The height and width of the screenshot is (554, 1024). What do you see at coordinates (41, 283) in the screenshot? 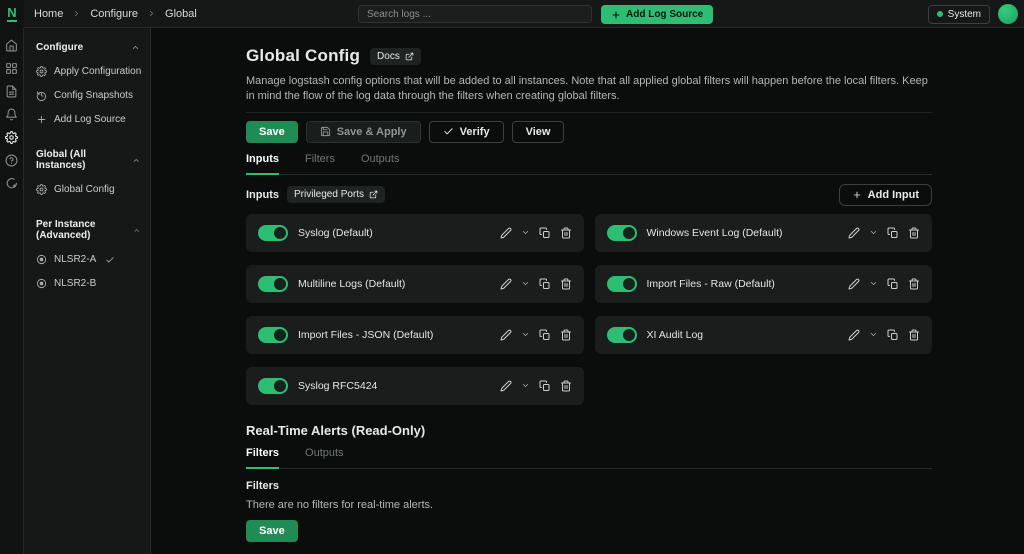
I see `radio-icon` at bounding box center [41, 283].